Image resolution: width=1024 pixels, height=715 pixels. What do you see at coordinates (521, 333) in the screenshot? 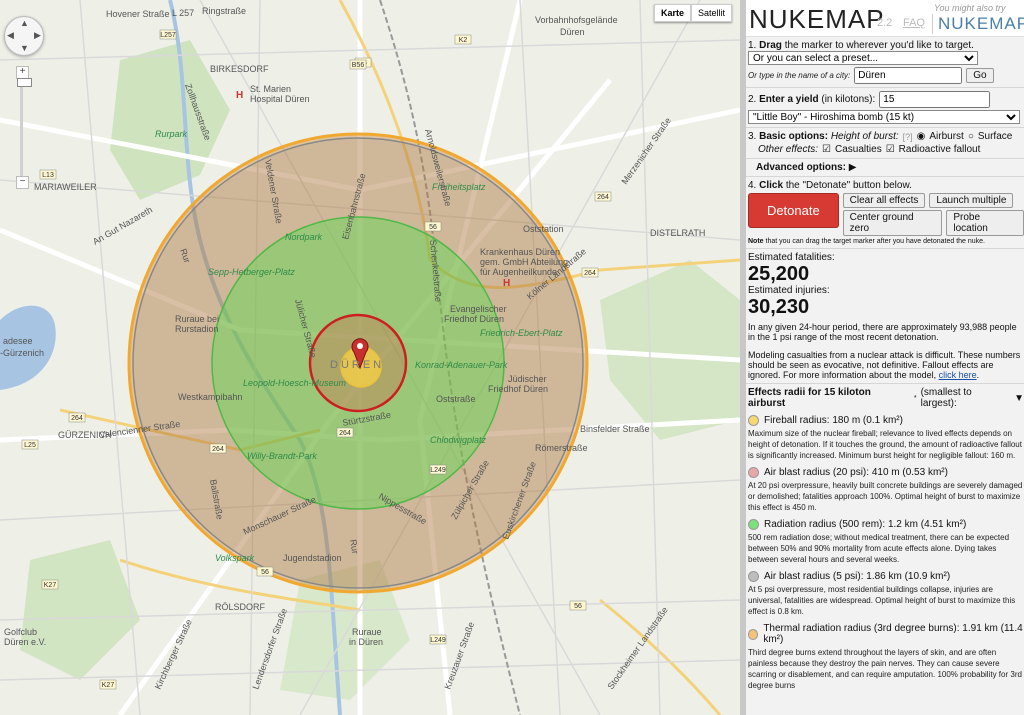
I see `svg-text: Friedrich-Ebert-Platz` at bounding box center [521, 333].